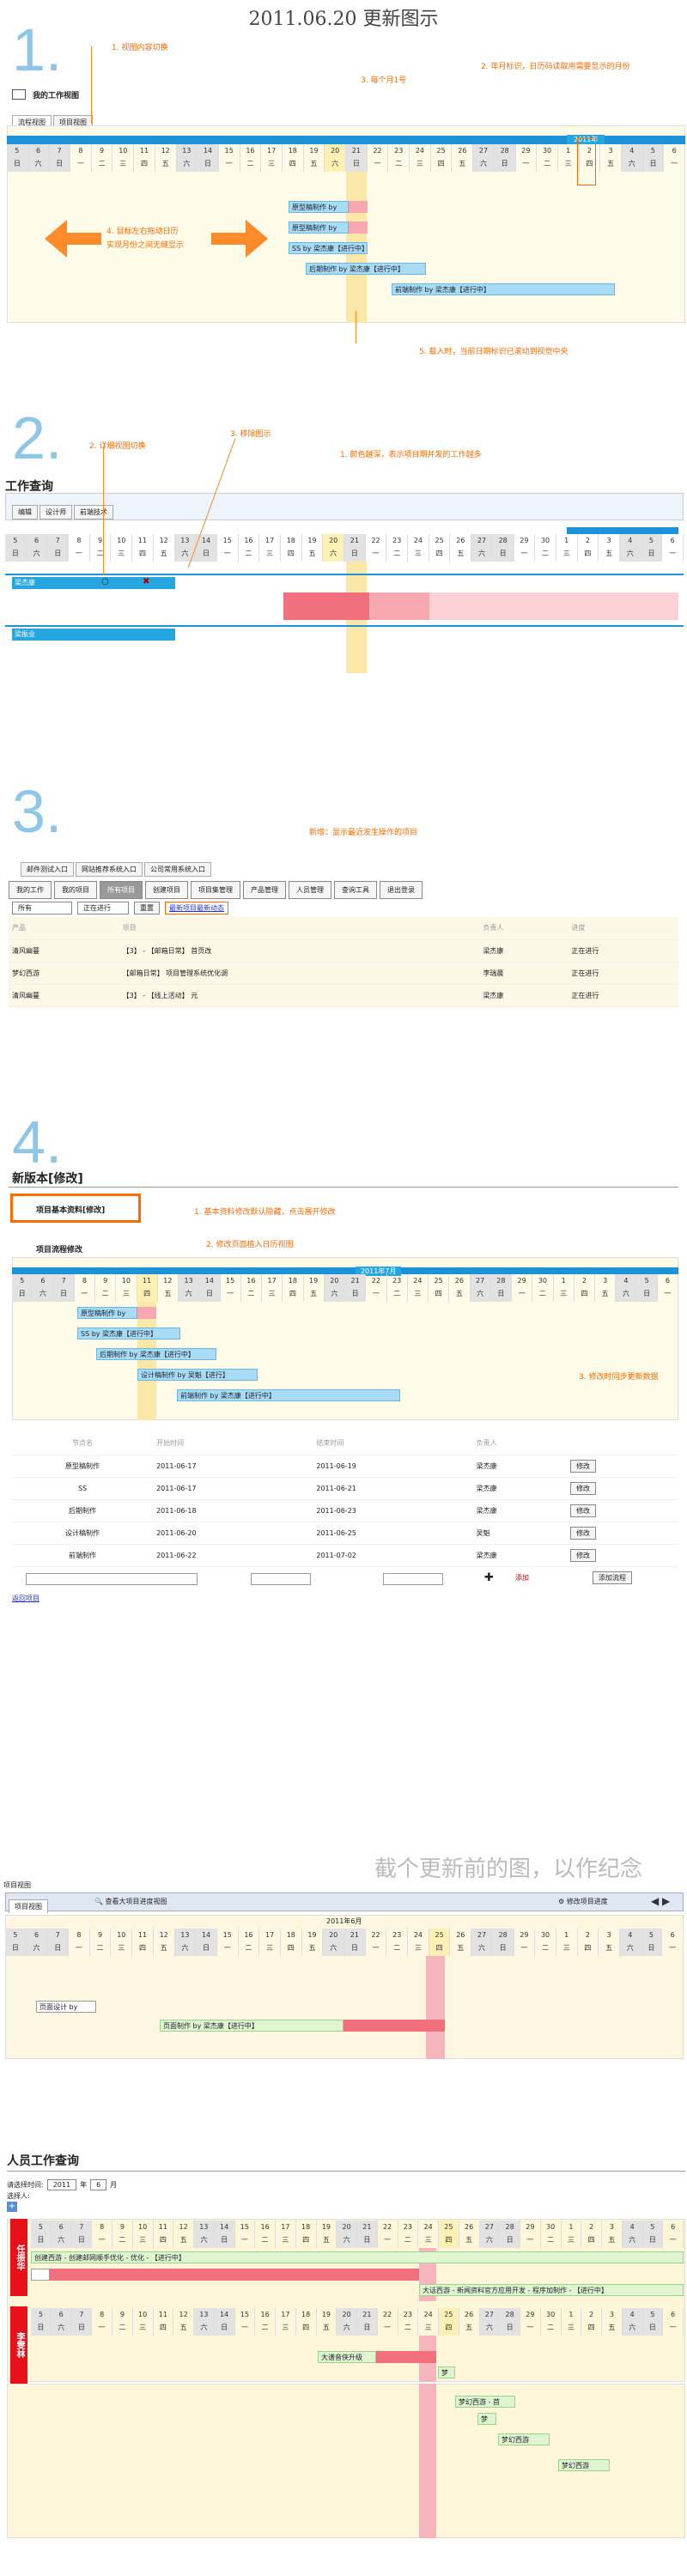 This screenshot has height=2576, width=687. Describe the element at coordinates (12, 2207) in the screenshot. I see `add-person-icon: +` at that location.